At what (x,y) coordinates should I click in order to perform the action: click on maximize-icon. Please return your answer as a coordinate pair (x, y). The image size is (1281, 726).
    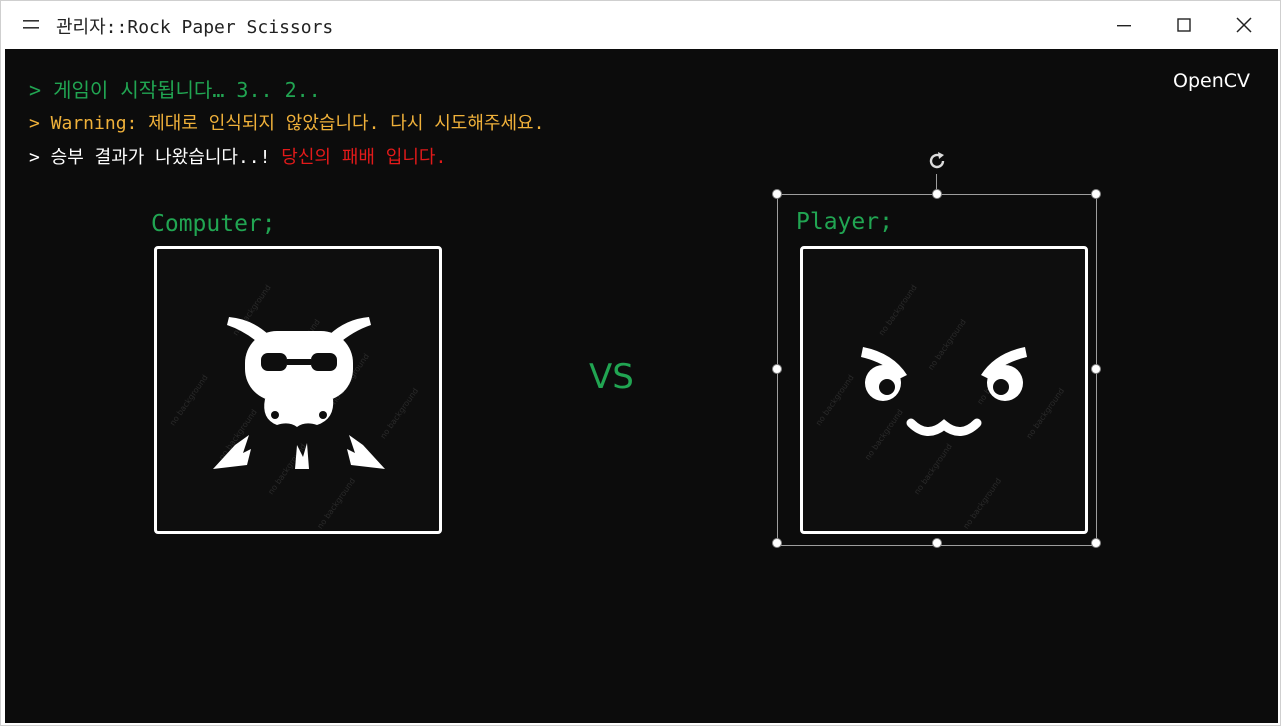
    Looking at the image, I should click on (1184, 25).